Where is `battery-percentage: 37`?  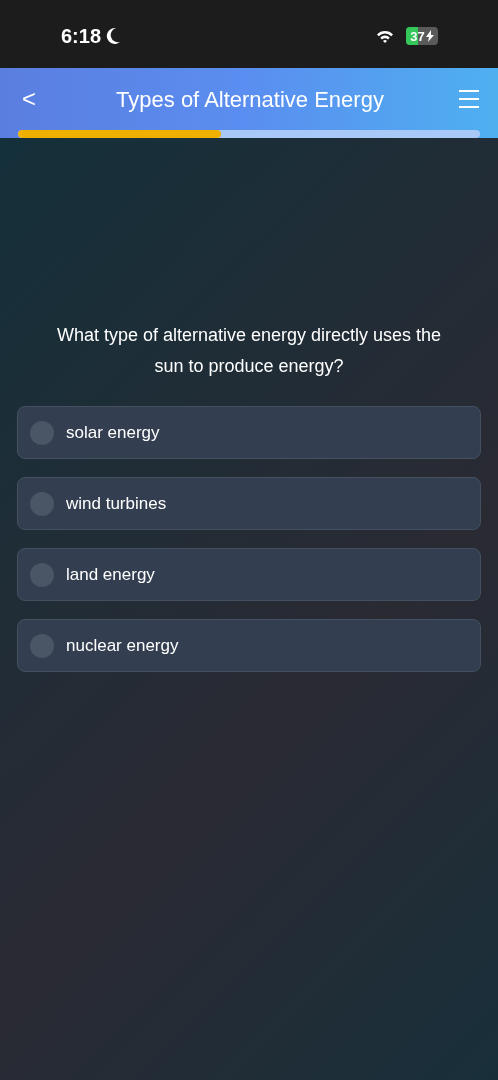
battery-percentage: 37 is located at coordinates (417, 36).